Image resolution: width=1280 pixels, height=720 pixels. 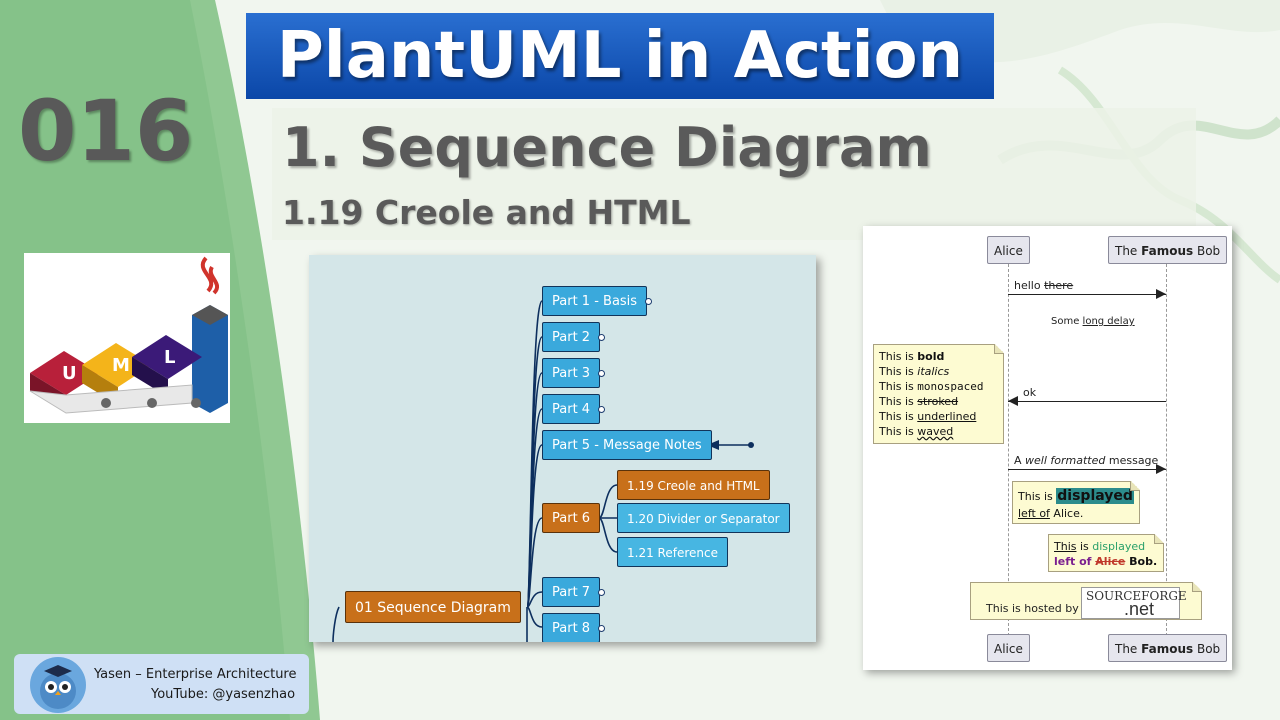 What do you see at coordinates (595, 301) in the screenshot?
I see `mindmap-node-part-1: Part 1 - Basis` at bounding box center [595, 301].